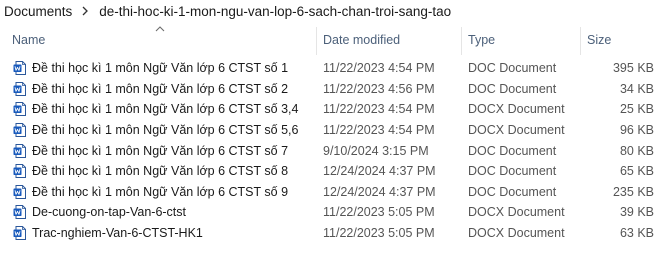 The height and width of the screenshot is (255, 667). Describe the element at coordinates (376, 150) in the screenshot. I see `file-date-modified: 9/10/2024 3:15 PM` at that location.